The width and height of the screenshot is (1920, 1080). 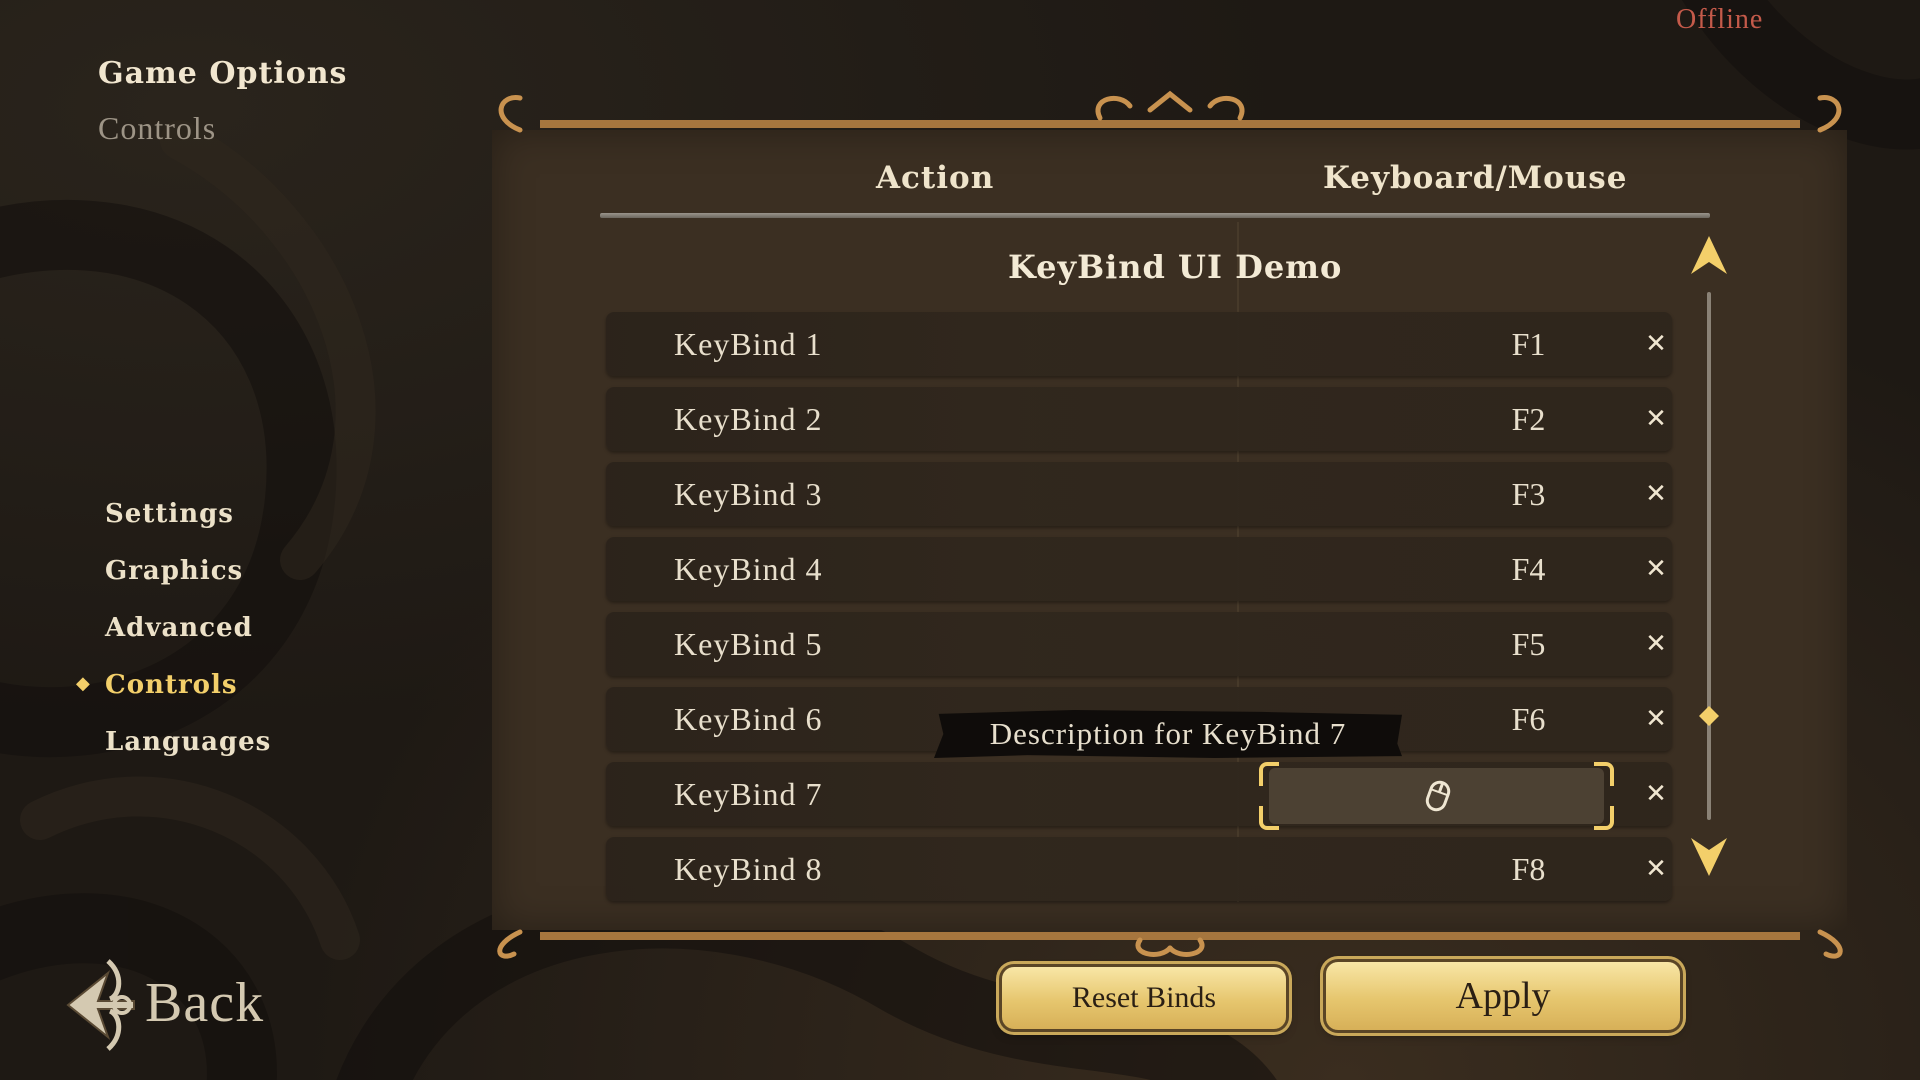 I want to click on ornate-back-arrow-icon, so click(x=100, y=1005).